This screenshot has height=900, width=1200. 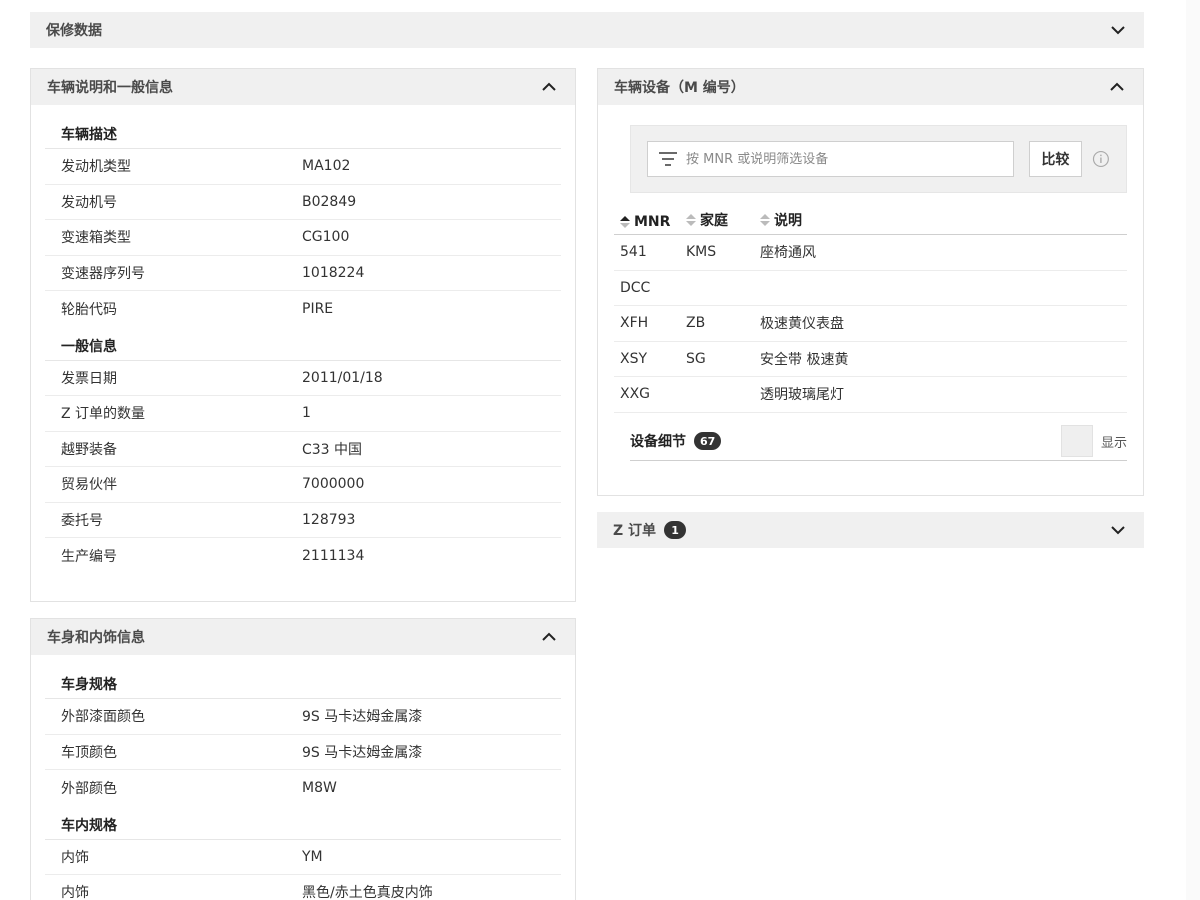 I want to click on info-row: 生产编号 2111134, so click(x=303, y=556).